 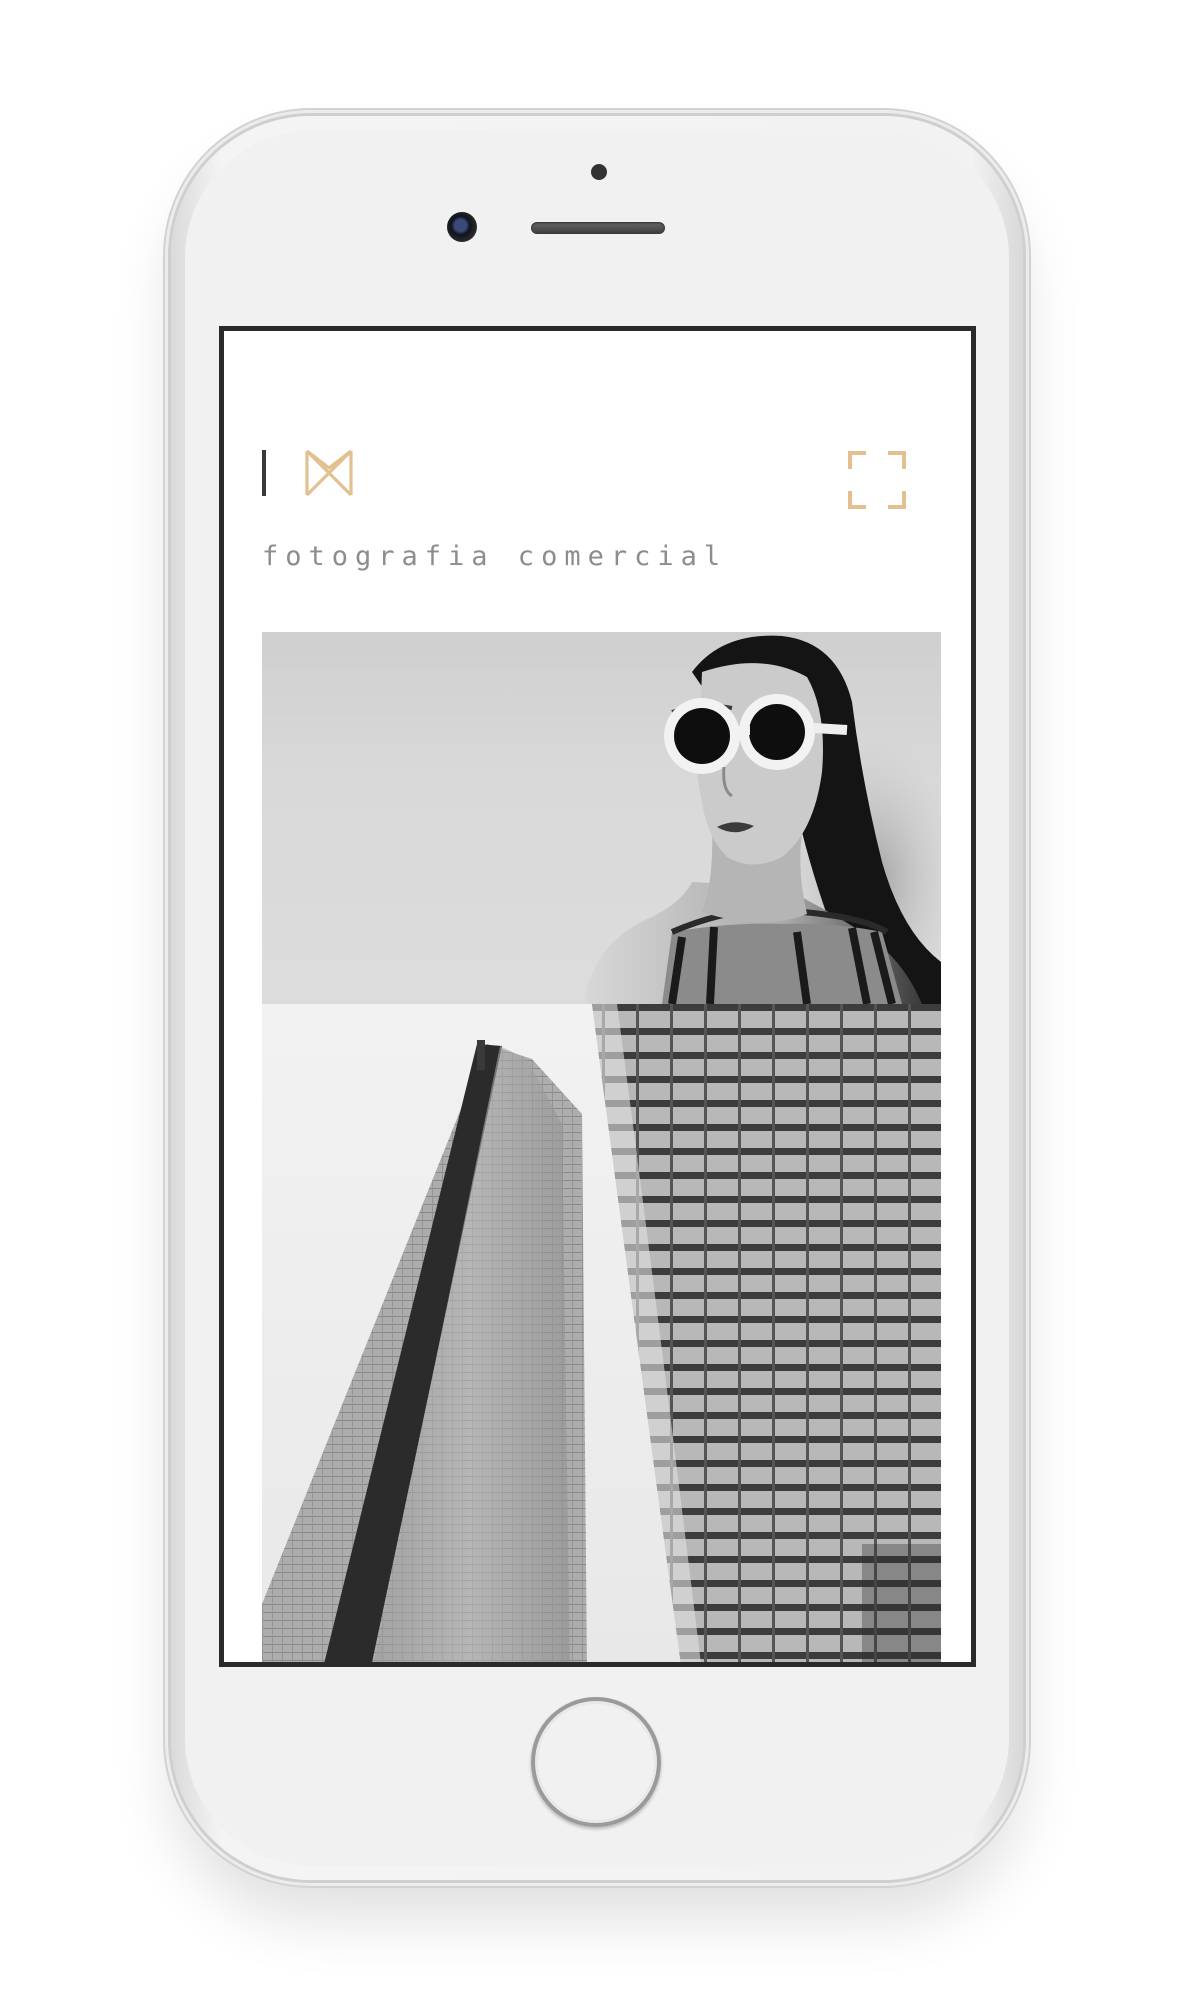 I want to click on gallery-photo-portrait, so click(x=601, y=818).